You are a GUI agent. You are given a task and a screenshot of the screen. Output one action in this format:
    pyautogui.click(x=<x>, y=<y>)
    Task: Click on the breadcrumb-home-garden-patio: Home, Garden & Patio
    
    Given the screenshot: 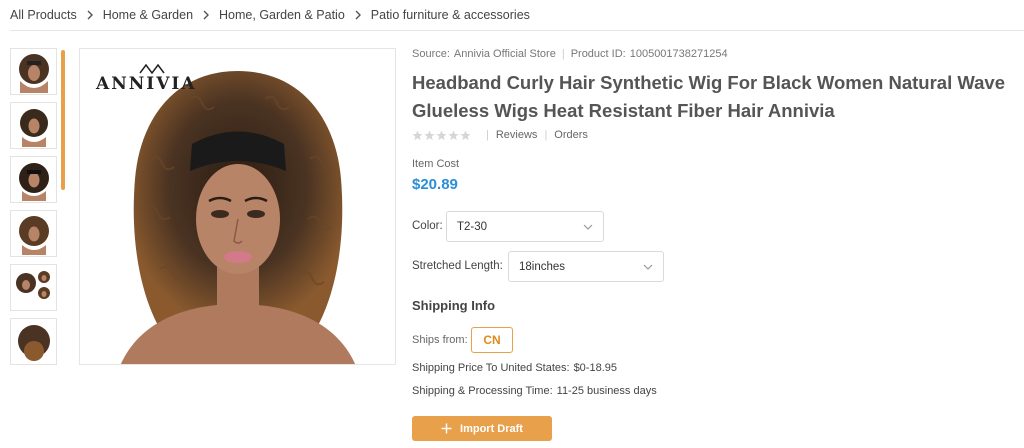 What is the action you would take?
    pyautogui.click(x=282, y=15)
    